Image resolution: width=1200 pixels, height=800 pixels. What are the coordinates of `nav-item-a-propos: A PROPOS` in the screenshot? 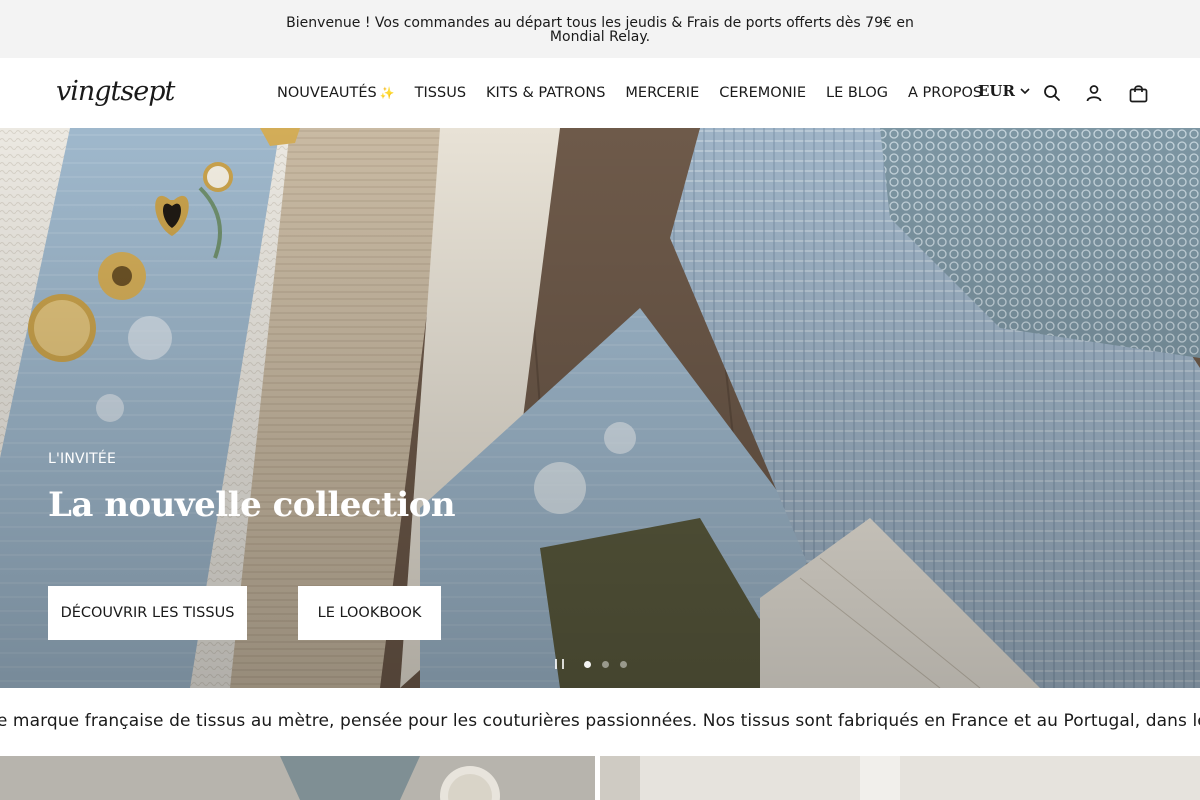 It's located at (945, 93).